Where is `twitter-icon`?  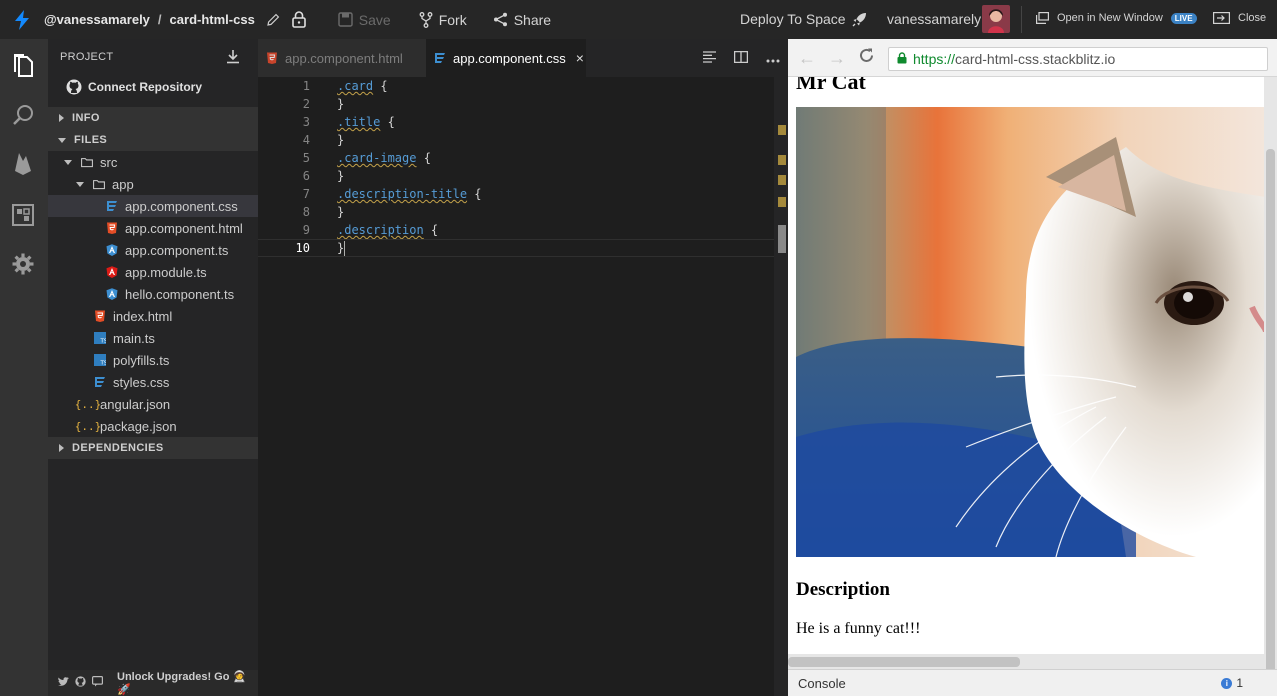 twitter-icon is located at coordinates (63, 683).